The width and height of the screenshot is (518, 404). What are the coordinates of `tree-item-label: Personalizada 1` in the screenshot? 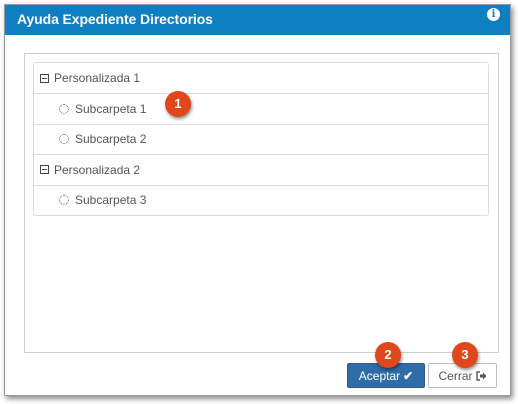 It's located at (97, 78).